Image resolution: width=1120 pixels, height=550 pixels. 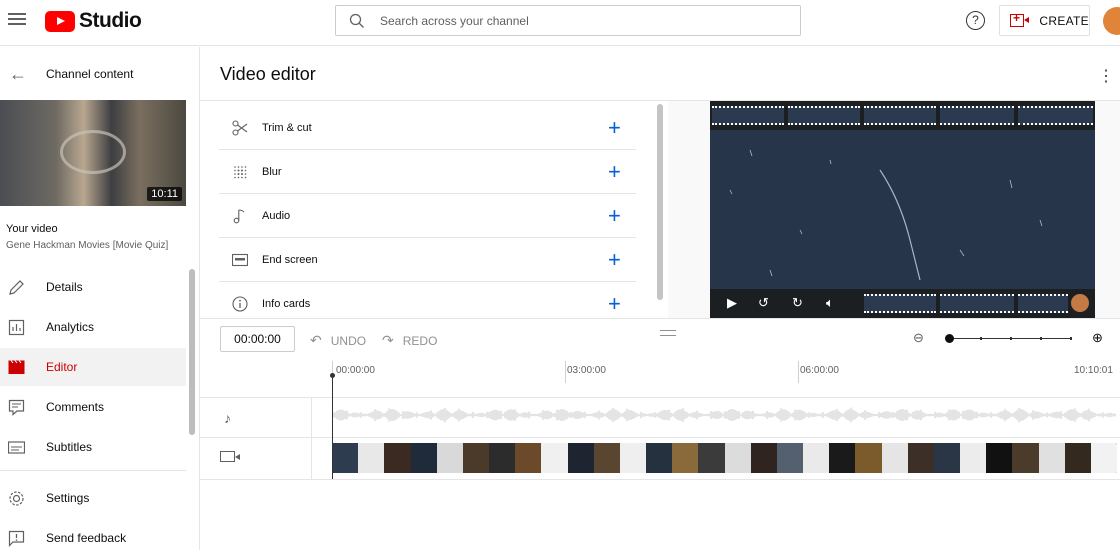 What do you see at coordinates (798, 372) in the screenshot?
I see `tick-line` at bounding box center [798, 372].